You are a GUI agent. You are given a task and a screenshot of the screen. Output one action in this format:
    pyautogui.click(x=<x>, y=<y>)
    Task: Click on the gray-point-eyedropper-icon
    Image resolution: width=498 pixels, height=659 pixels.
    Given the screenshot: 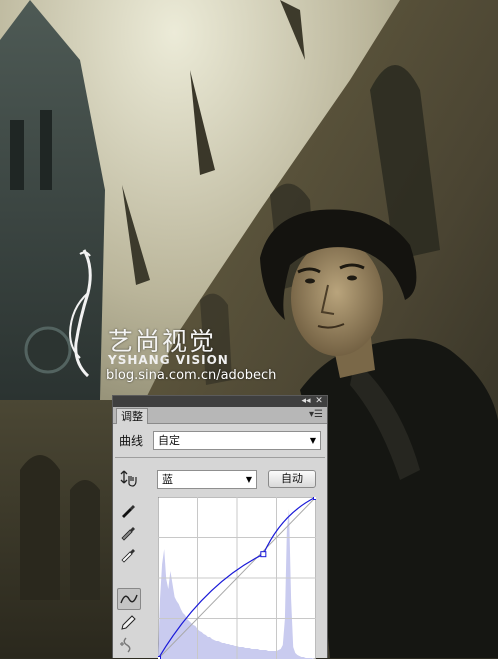 What is the action you would take?
    pyautogui.click(x=128, y=531)
    